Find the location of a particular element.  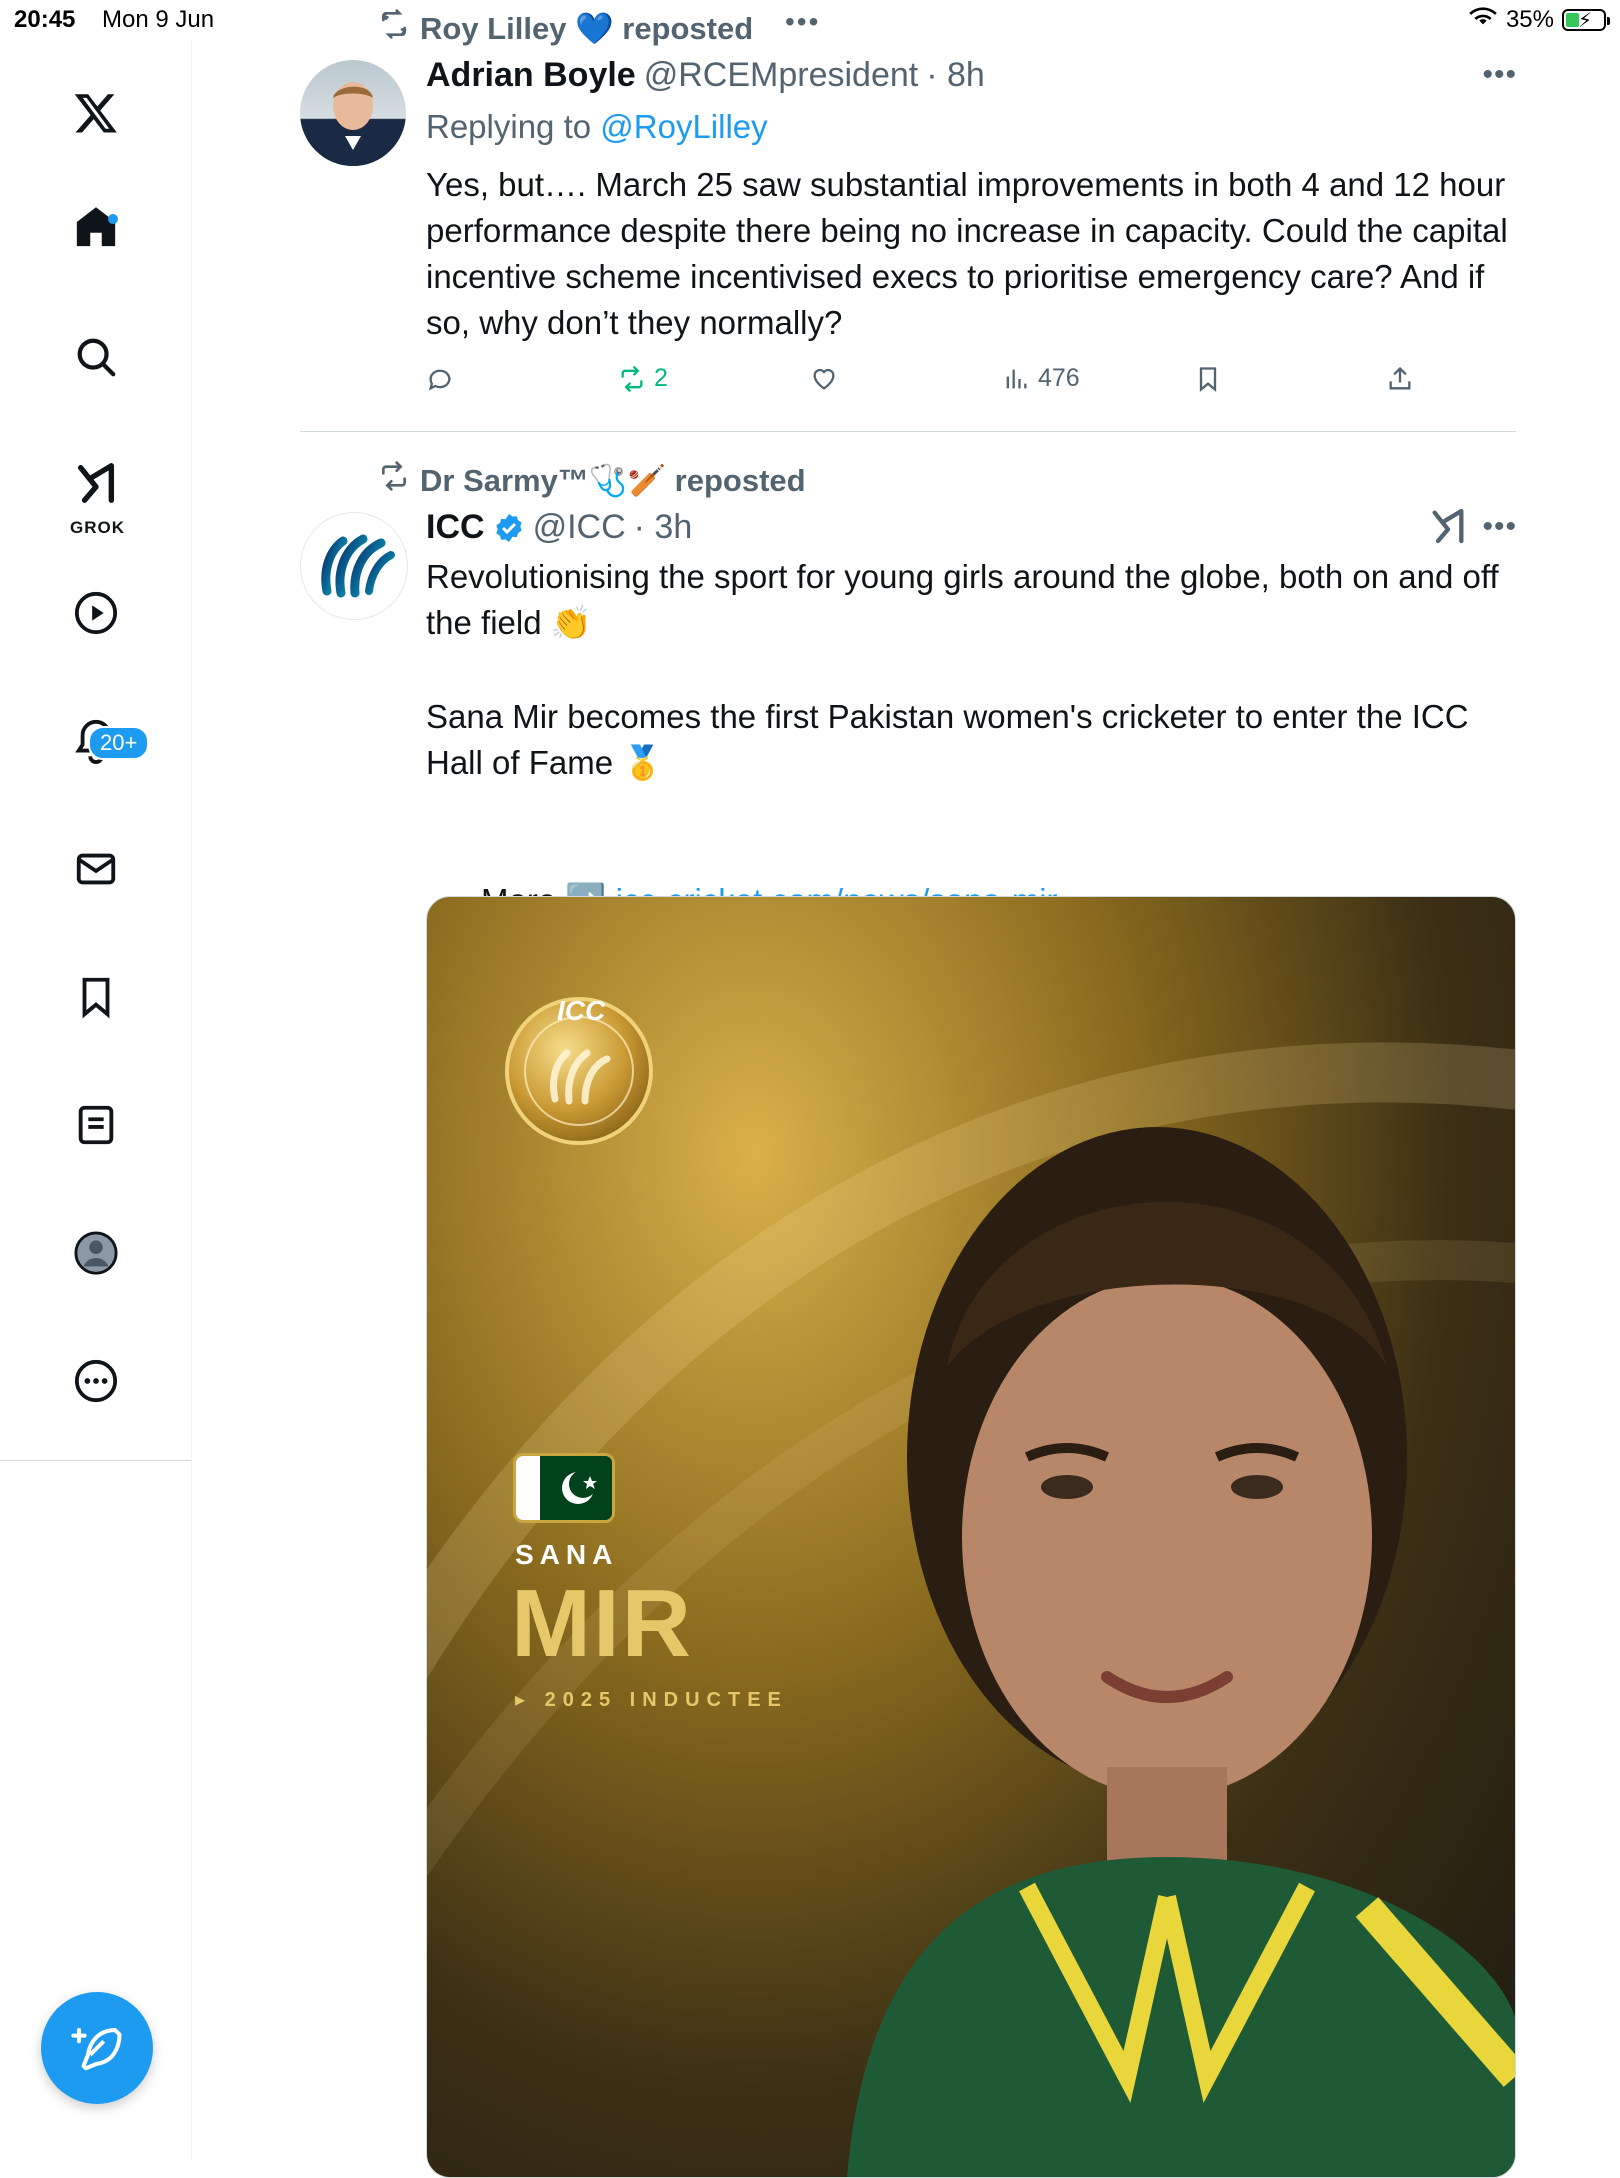

replying-to: Replying to @RoyLilley is located at coordinates (597, 127).